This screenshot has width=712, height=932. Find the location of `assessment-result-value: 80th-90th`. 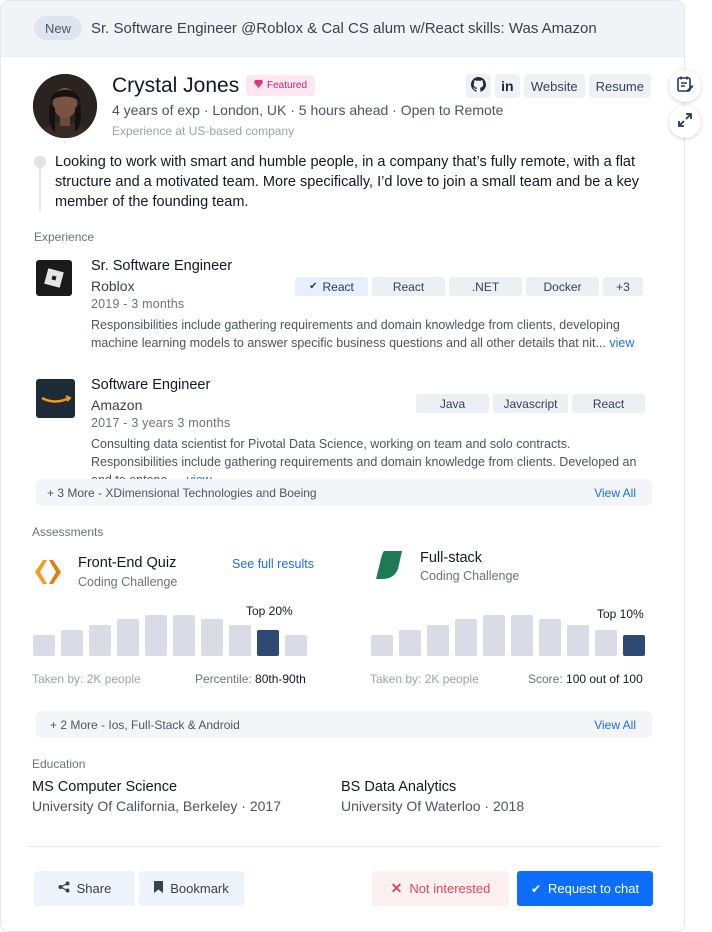

assessment-result-value: 80th-90th is located at coordinates (280, 679).